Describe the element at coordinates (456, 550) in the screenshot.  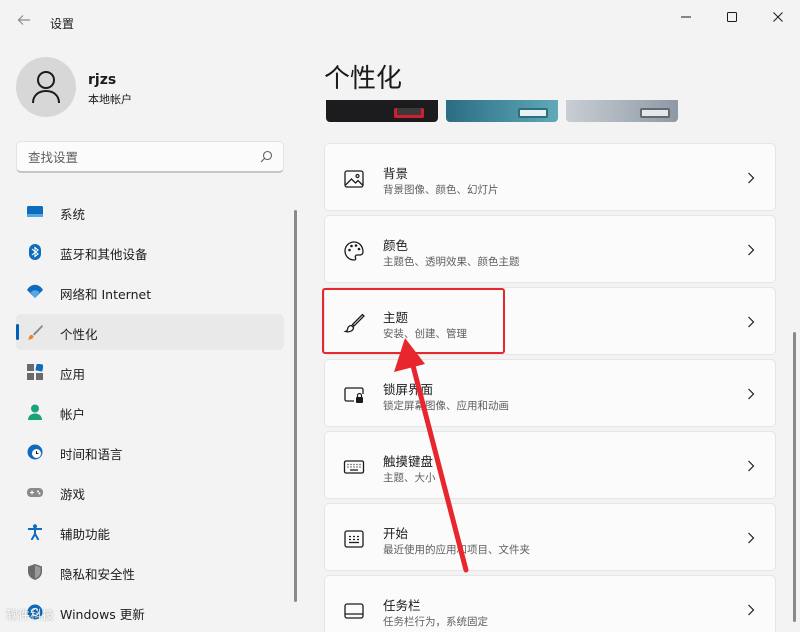
I see `card-subtitle: 最近使用的应用和项目、文件夹` at that location.